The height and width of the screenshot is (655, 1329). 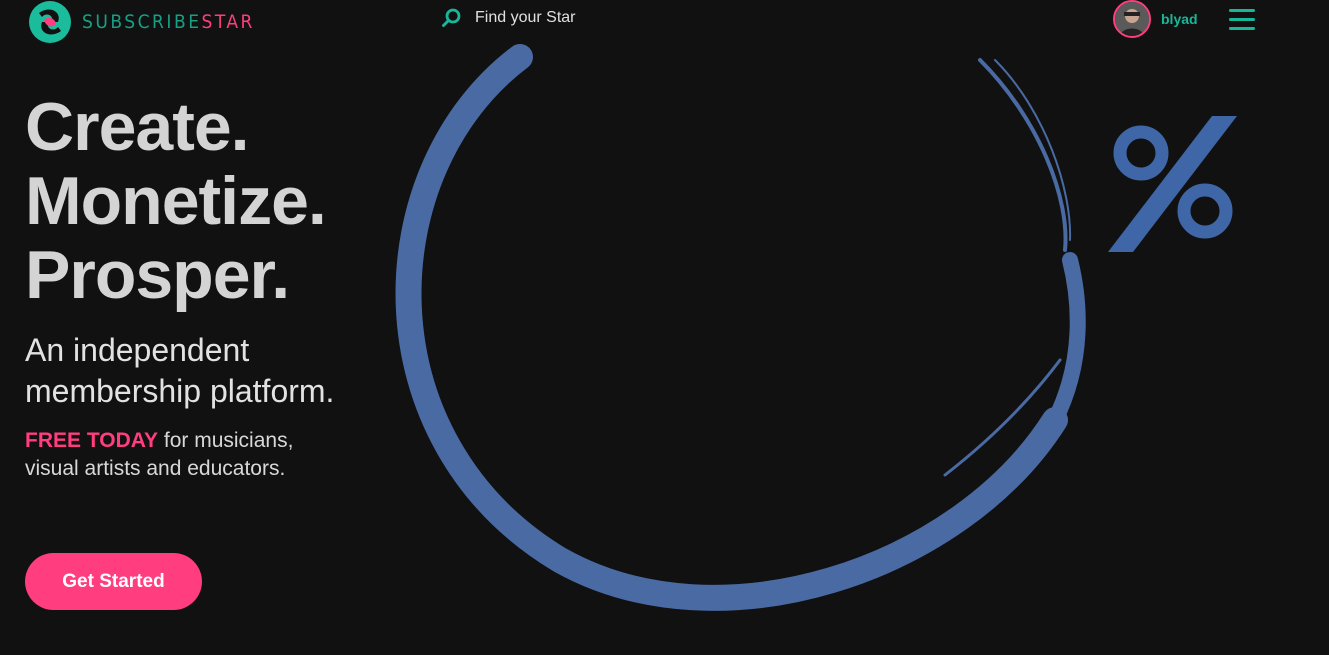 I want to click on subheadline-line-2: membership platform., so click(x=180, y=391).